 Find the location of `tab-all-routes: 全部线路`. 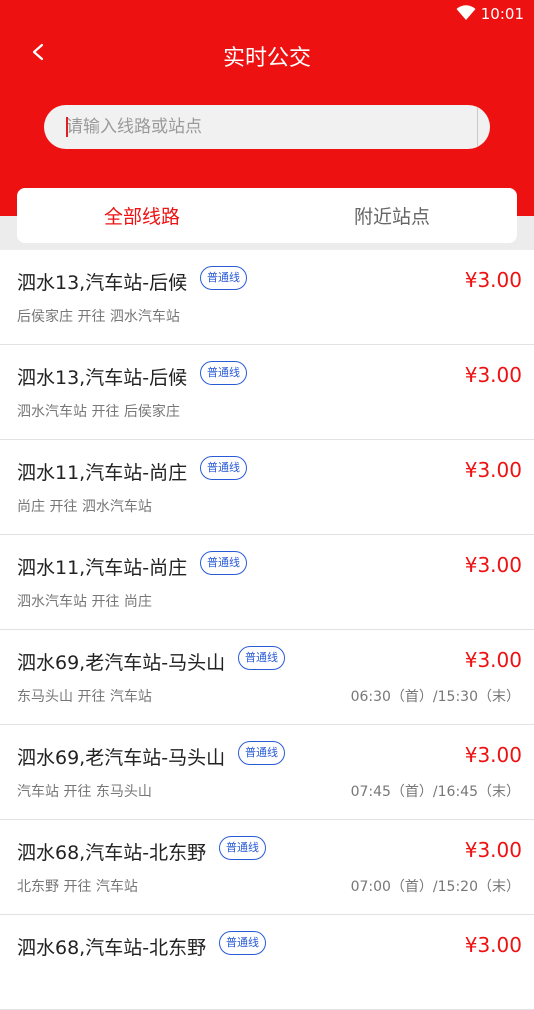

tab-all-routes: 全部线路 is located at coordinates (142, 215).